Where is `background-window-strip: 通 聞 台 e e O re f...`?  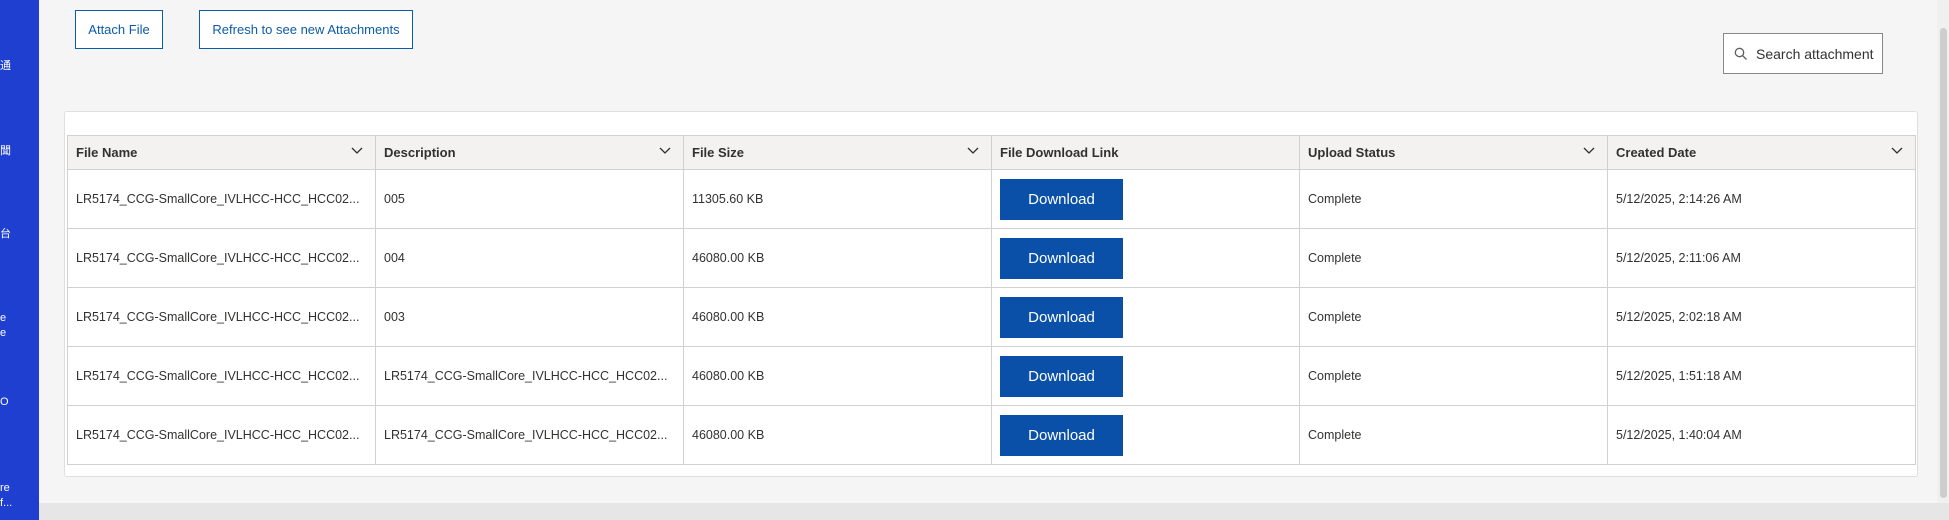
background-window-strip: 通 聞 台 e e O re f... is located at coordinates (19, 260).